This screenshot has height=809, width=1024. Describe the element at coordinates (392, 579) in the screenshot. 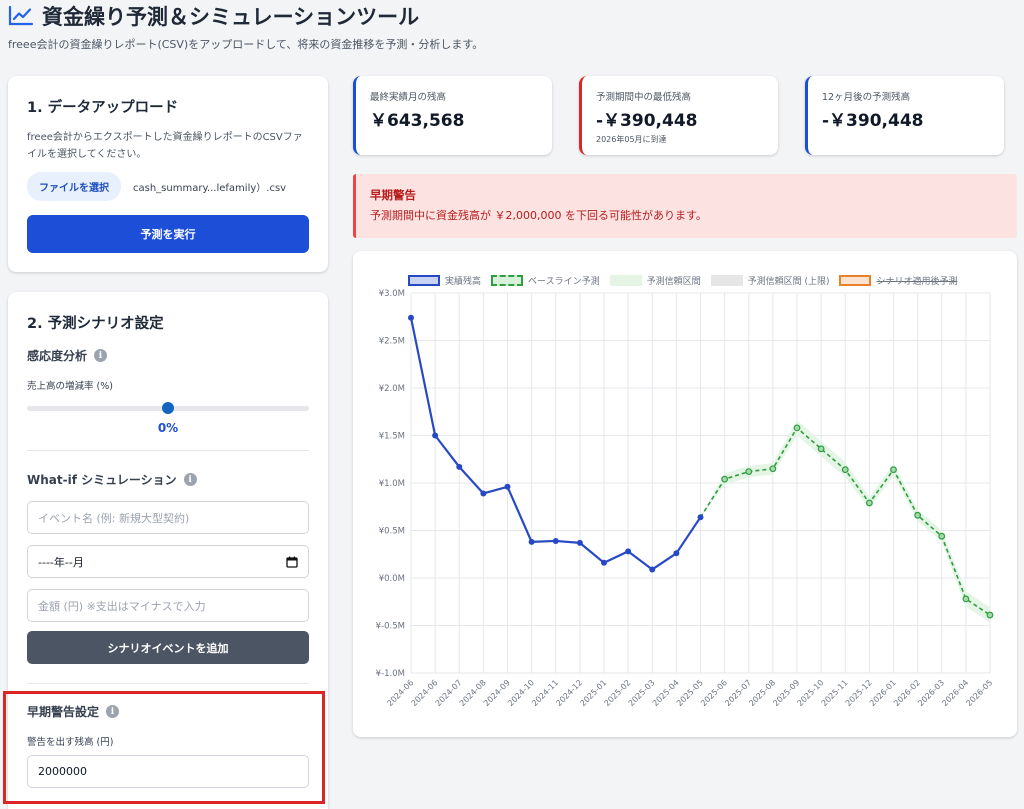

I see `y-tick-label: ¥0.0M` at that location.